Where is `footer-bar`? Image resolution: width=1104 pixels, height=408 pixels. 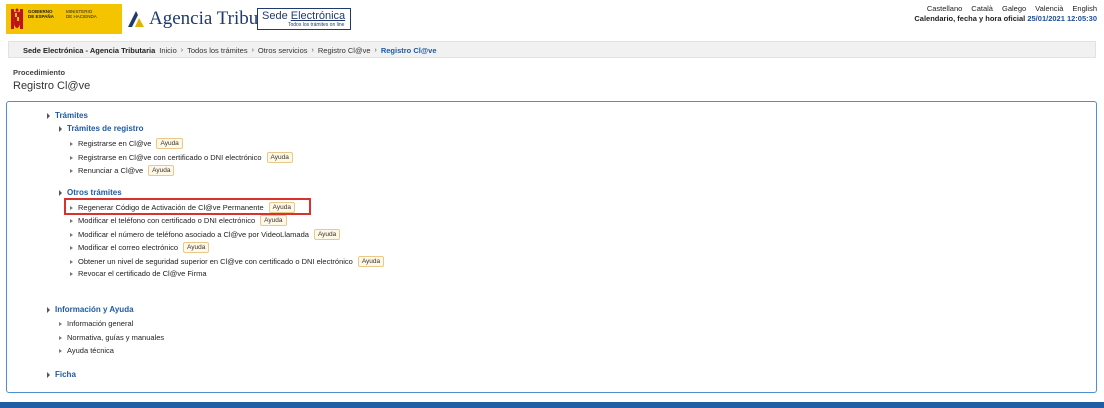
footer-bar is located at coordinates (552, 405).